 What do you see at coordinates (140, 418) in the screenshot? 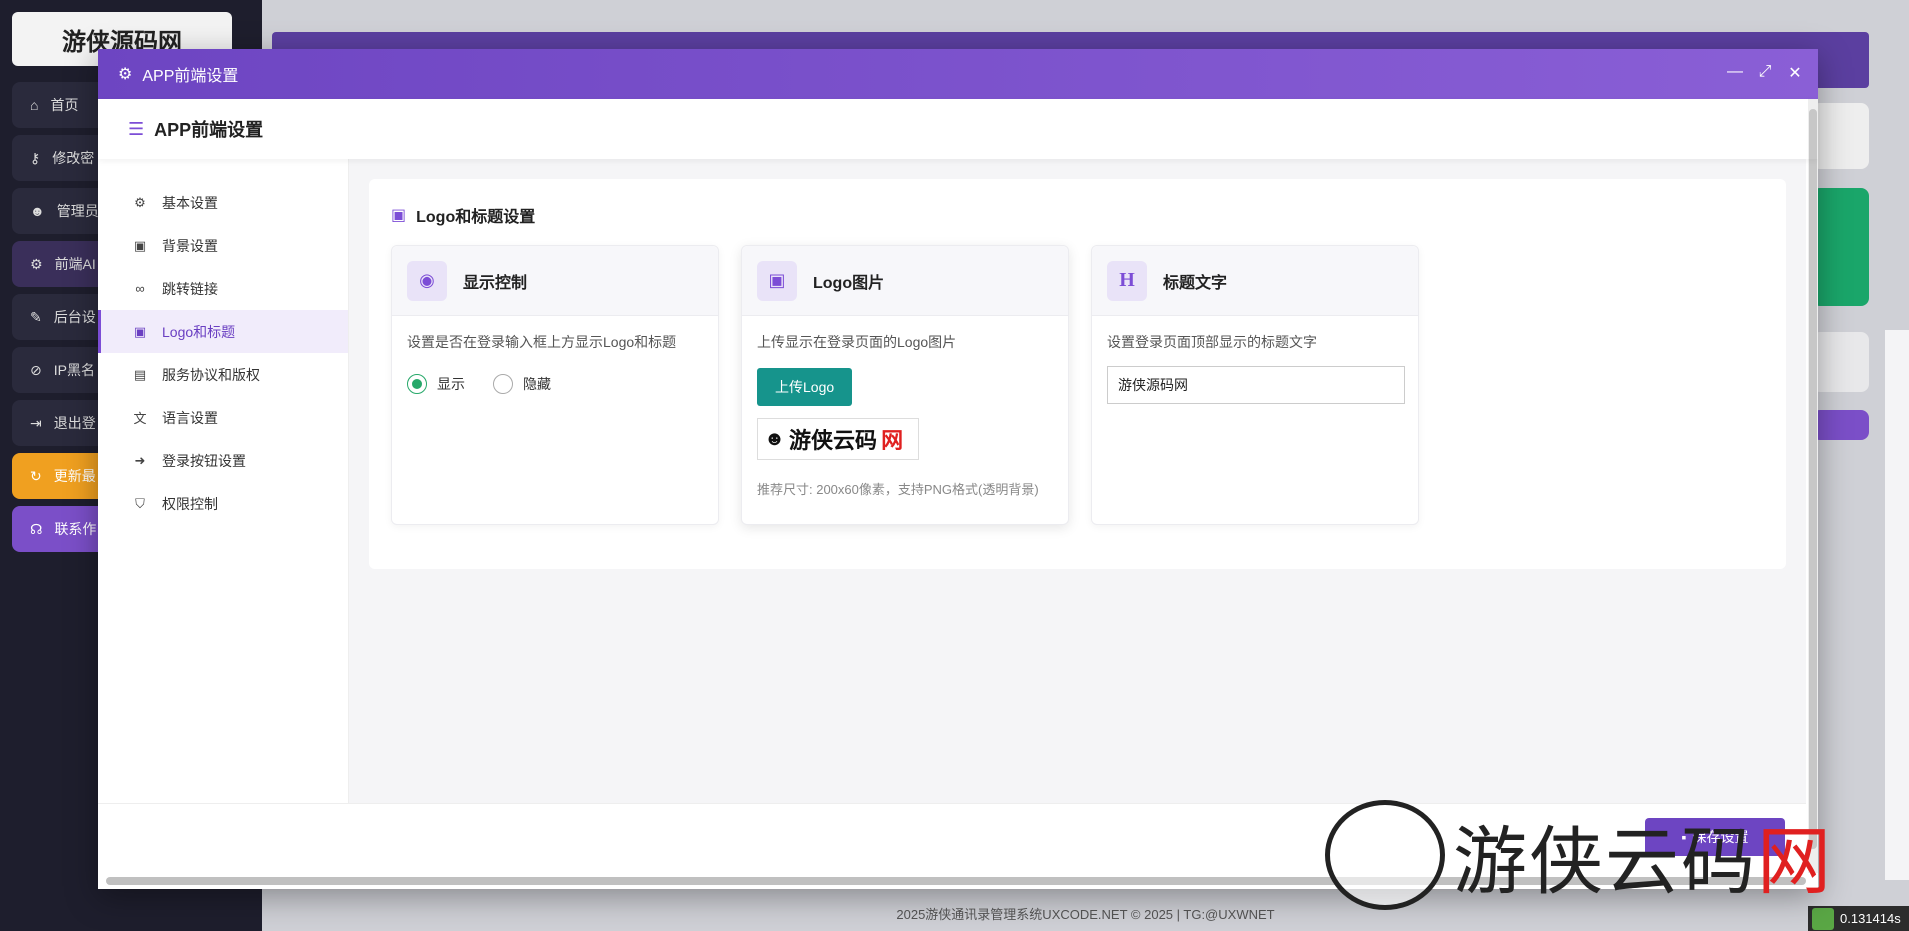
I see `translate-icon: 文` at bounding box center [140, 418].